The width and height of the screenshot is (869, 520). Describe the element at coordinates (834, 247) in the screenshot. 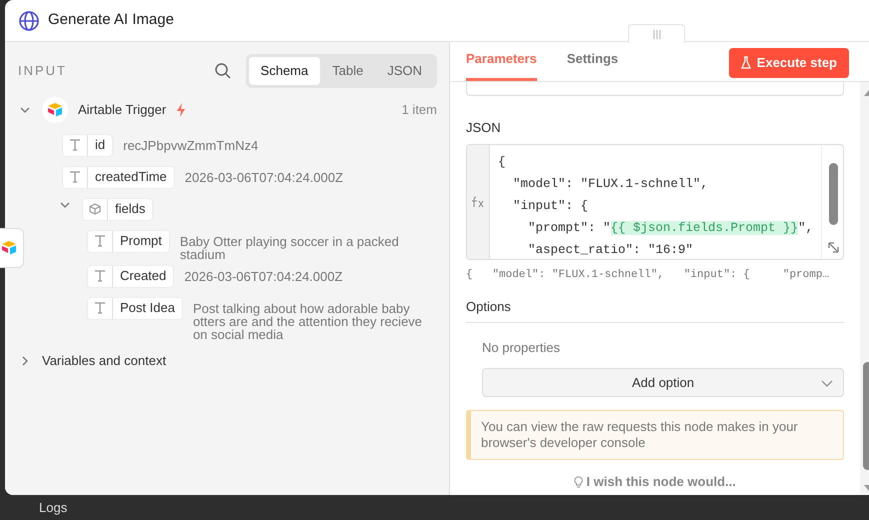

I see `expand-icon` at that location.